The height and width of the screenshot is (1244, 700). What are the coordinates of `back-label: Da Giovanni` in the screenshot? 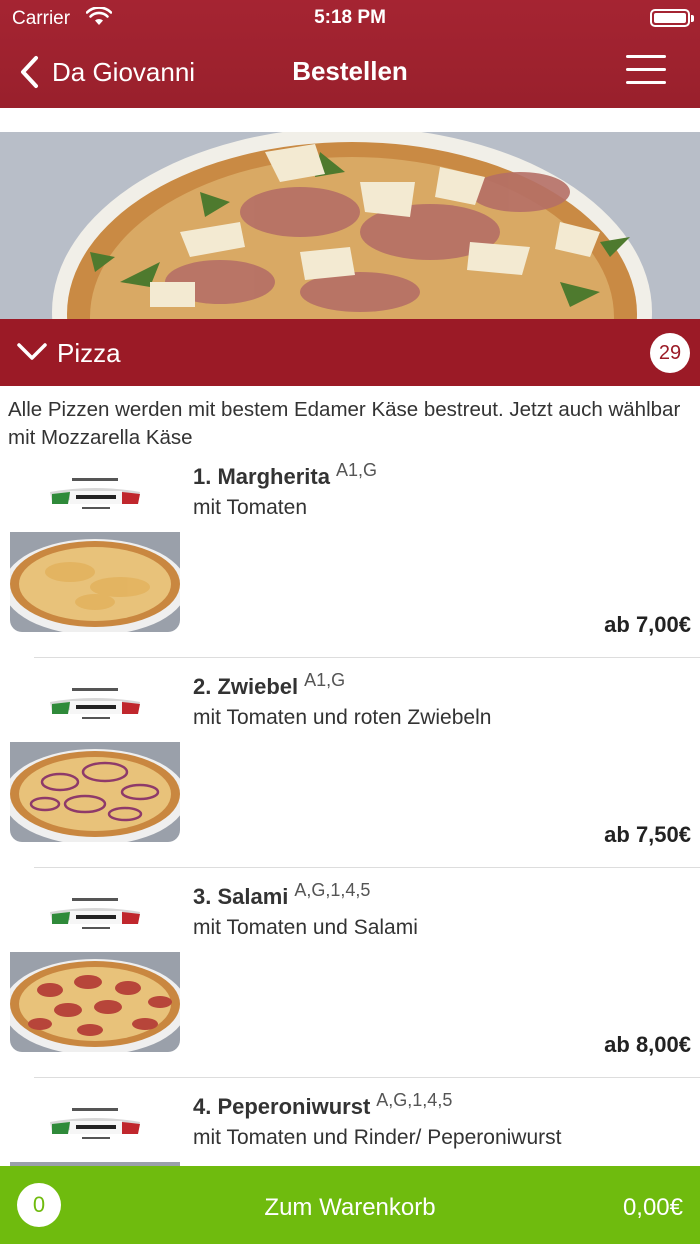 It's located at (124, 71).